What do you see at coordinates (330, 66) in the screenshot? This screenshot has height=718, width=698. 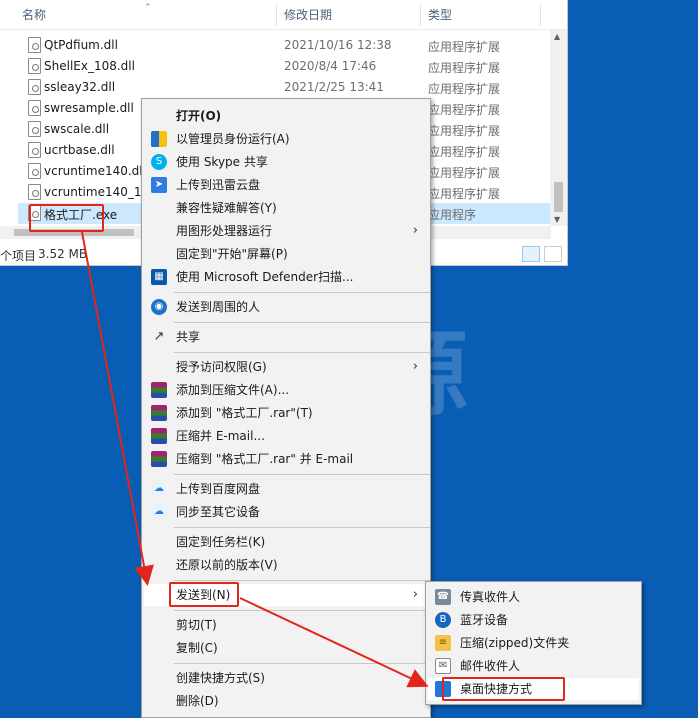 I see `file-date: 2020/8/4 17:46` at bounding box center [330, 66].